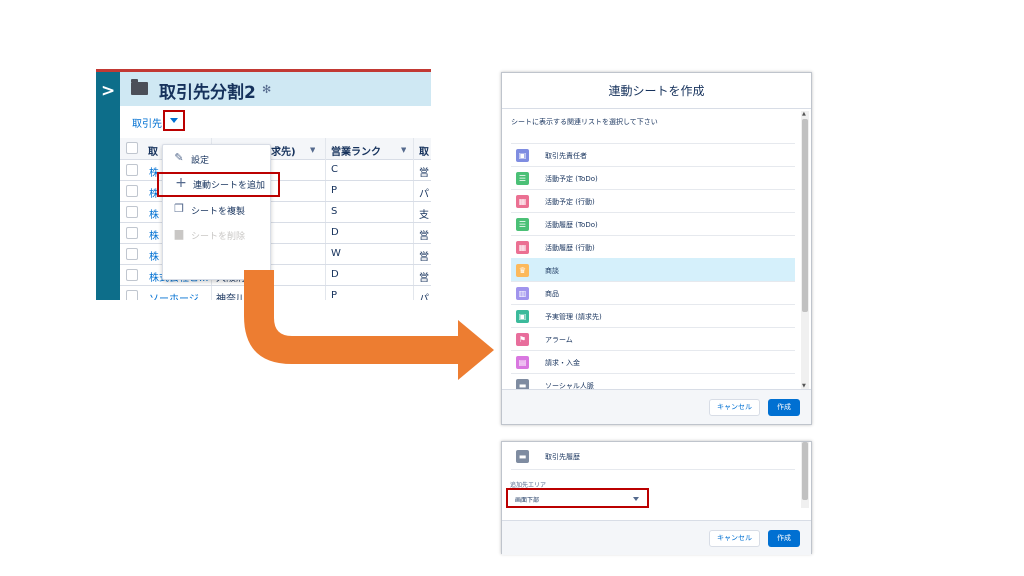 This screenshot has width=1024, height=576. Describe the element at coordinates (207, 93) in the screenshot. I see `page-title: 取引先分割2` at that location.